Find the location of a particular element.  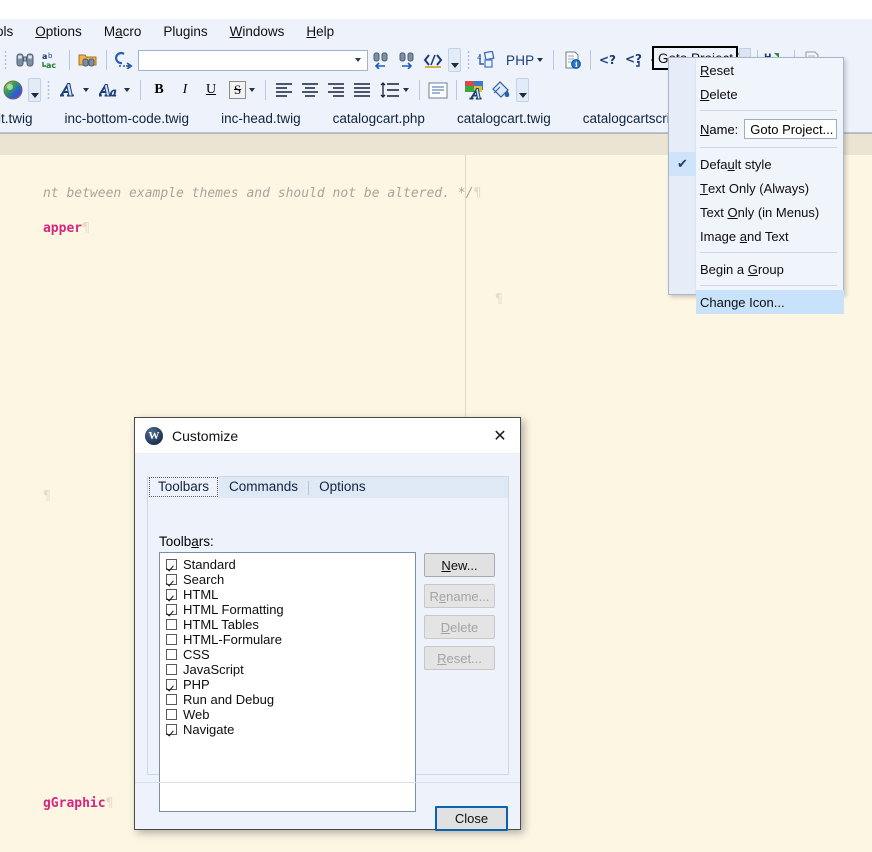

php-open-close-tag-icon: <? is located at coordinates (635, 60).